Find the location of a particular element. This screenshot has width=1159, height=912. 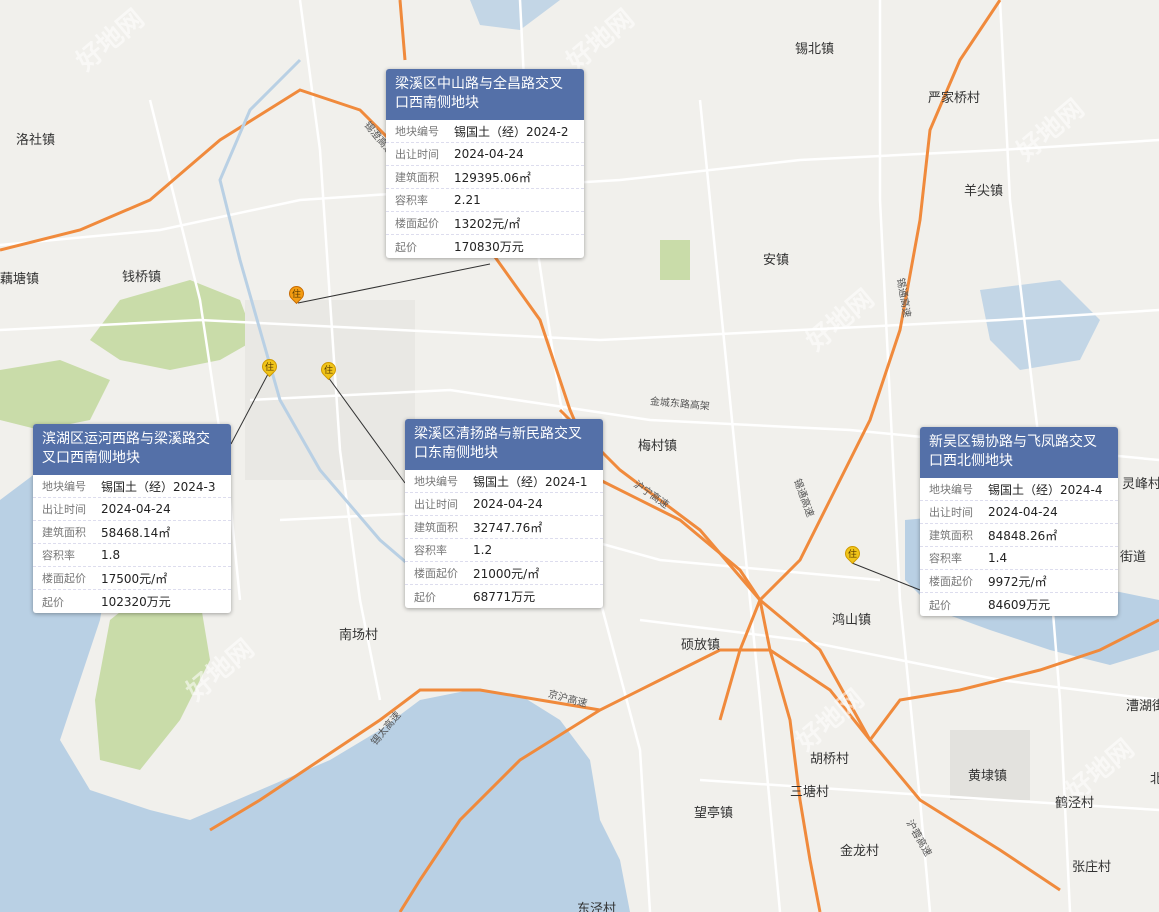

place-label: 羊尖镇 is located at coordinates (984, 191).